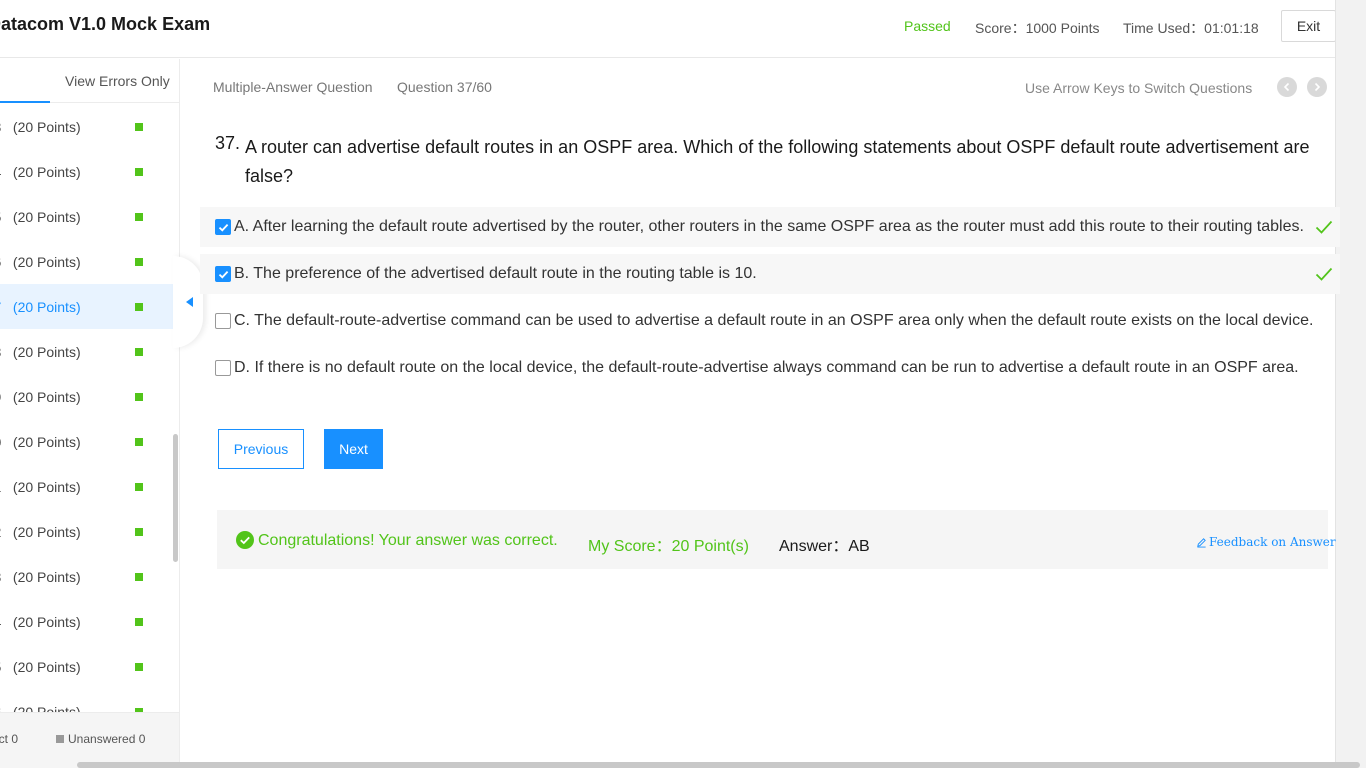  Describe the element at coordinates (9, 739) in the screenshot. I see `correct-count: ect 0` at that location.